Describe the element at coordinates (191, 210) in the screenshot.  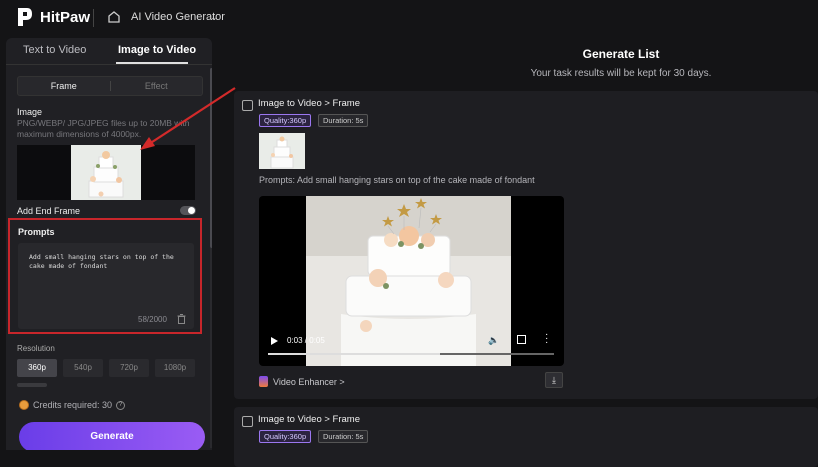
I see `toggle-knob` at that location.